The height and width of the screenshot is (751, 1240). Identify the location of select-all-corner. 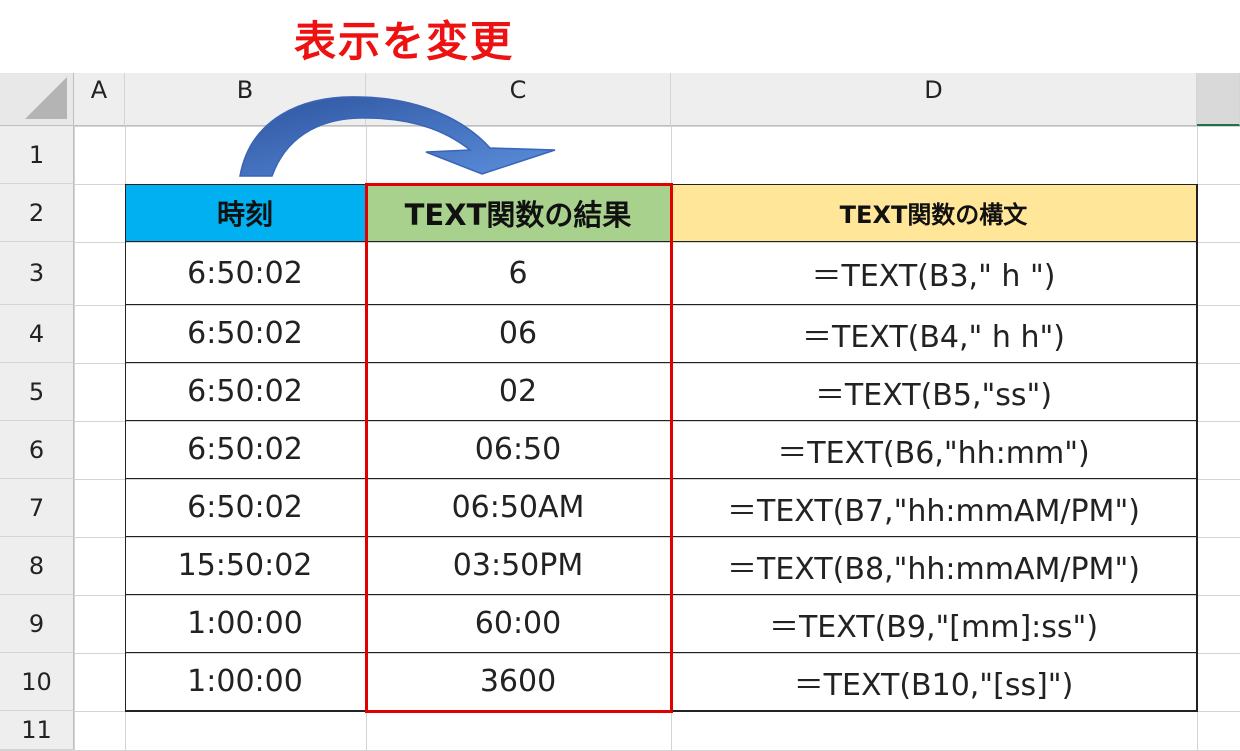
(37, 99).